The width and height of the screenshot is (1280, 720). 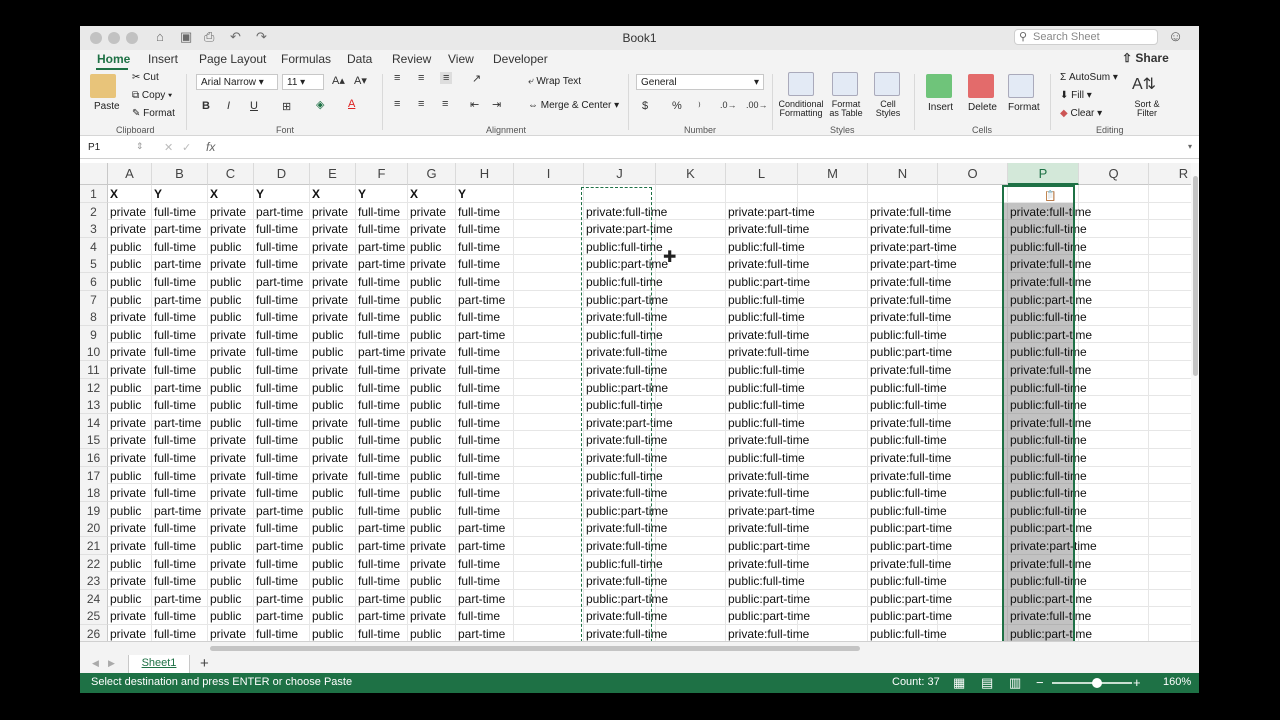 What do you see at coordinates (700, 82) in the screenshot?
I see `number-format-select: General ▾` at bounding box center [700, 82].